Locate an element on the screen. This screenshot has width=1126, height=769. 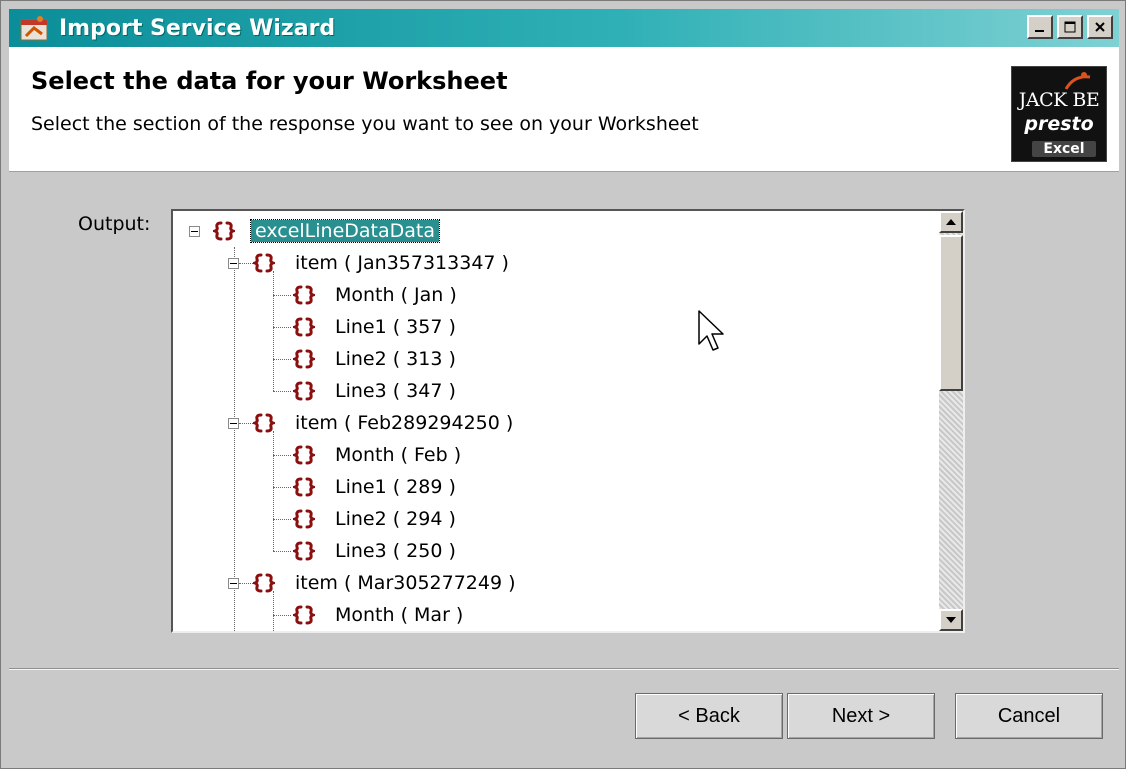
tree-item-node: item ( Mar305277249 ) is located at coordinates (405, 583).